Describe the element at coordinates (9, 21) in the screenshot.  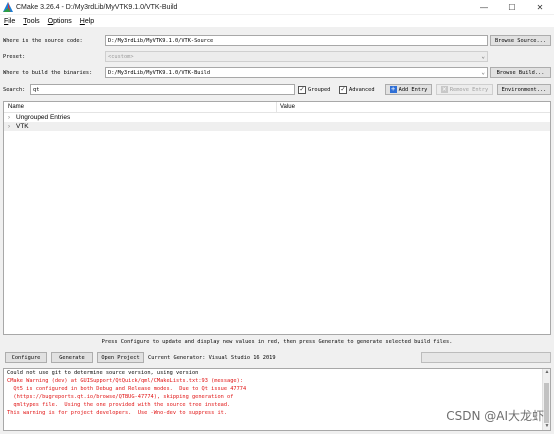
I see `menu-file: File` at that location.